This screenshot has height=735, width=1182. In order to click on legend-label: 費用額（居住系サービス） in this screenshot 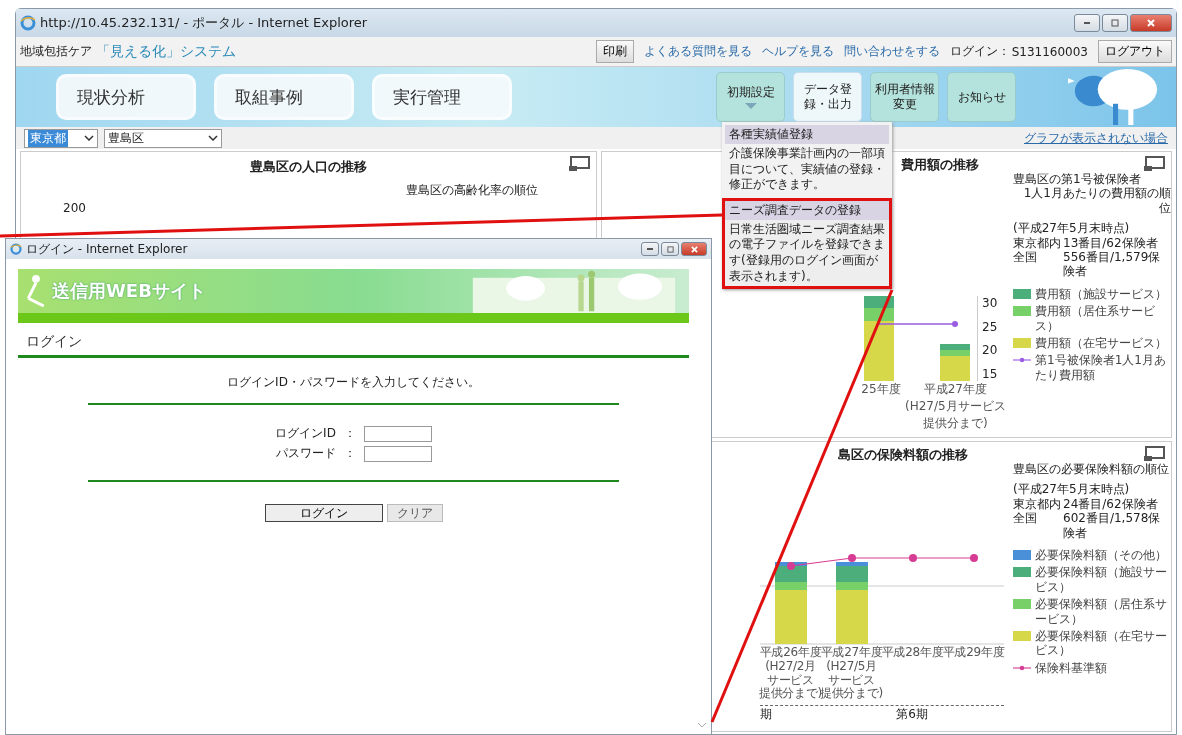, I will do `click(1095, 318)`.